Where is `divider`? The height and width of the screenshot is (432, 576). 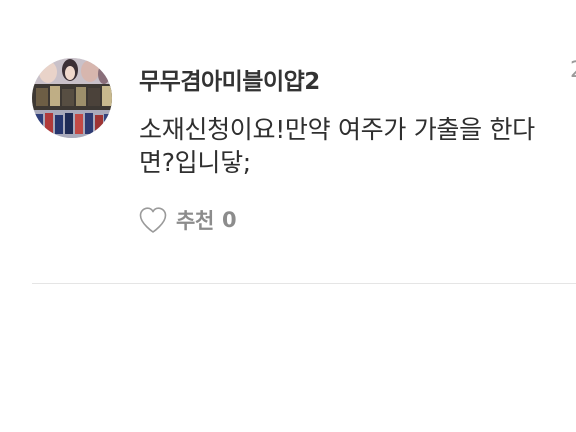 divider is located at coordinates (304, 283).